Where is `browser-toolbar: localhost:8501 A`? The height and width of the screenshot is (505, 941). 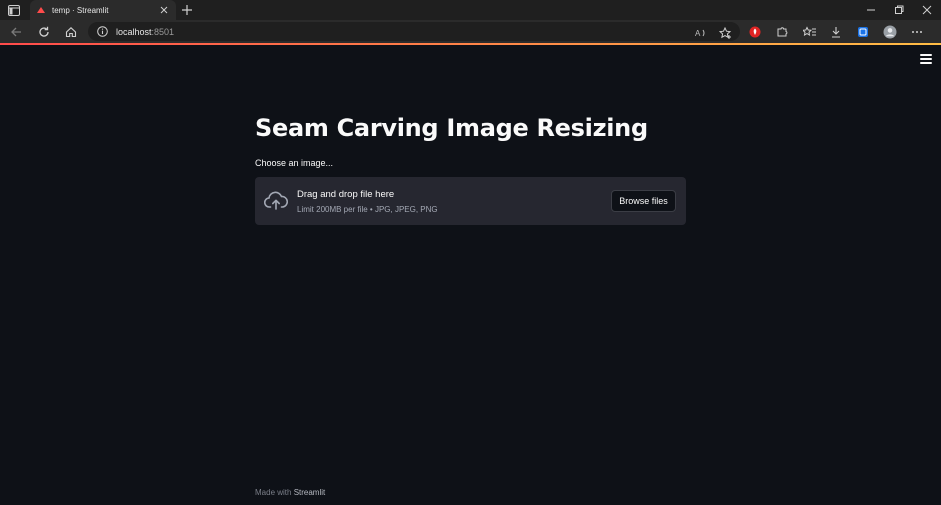 browser-toolbar: localhost:8501 A is located at coordinates (470, 31).